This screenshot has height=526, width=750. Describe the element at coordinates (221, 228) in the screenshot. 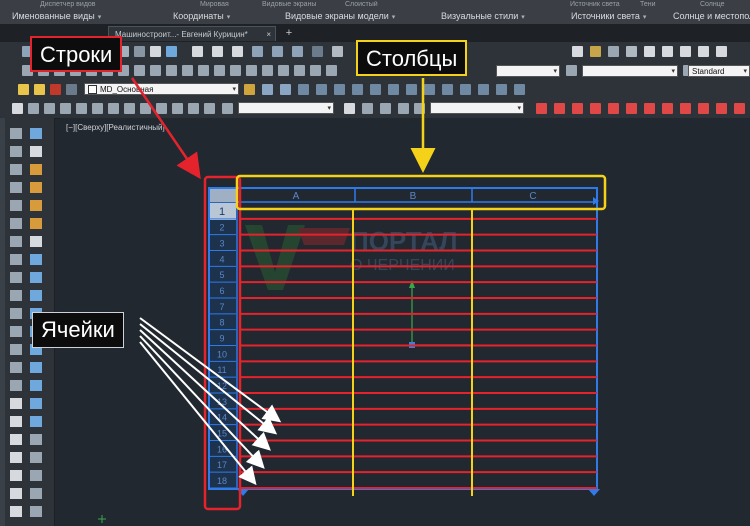

I see `row-header-label: 2` at that location.